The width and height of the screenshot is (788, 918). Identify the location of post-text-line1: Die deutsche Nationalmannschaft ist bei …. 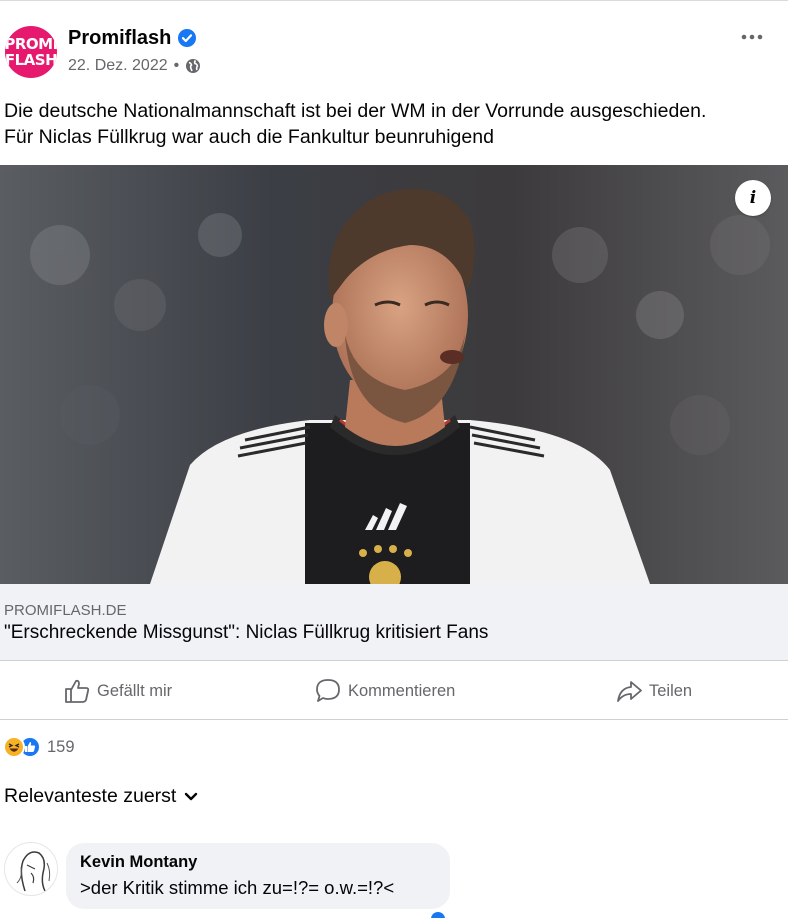
(355, 111).